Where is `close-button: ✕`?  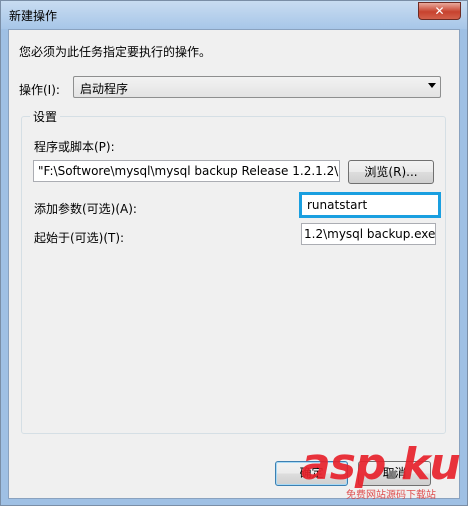
close-button: ✕ is located at coordinates (439, 11).